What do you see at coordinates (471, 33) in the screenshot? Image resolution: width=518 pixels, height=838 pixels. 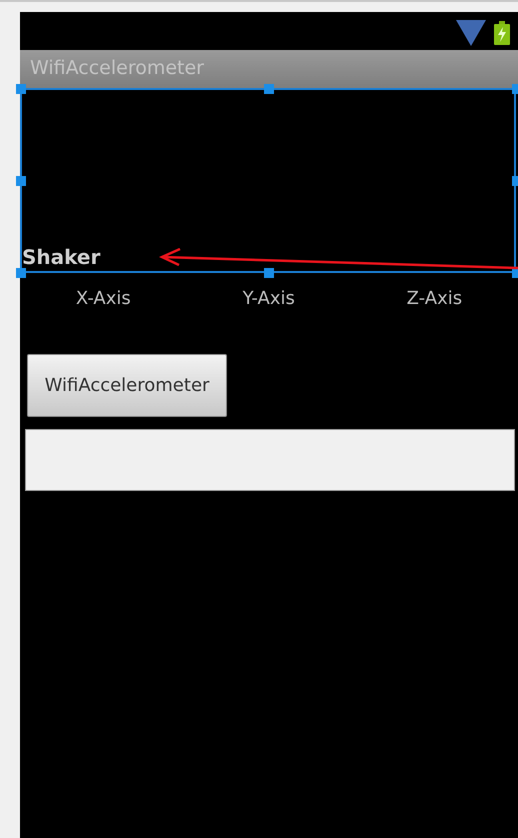 I see `wifi-icon` at bounding box center [471, 33].